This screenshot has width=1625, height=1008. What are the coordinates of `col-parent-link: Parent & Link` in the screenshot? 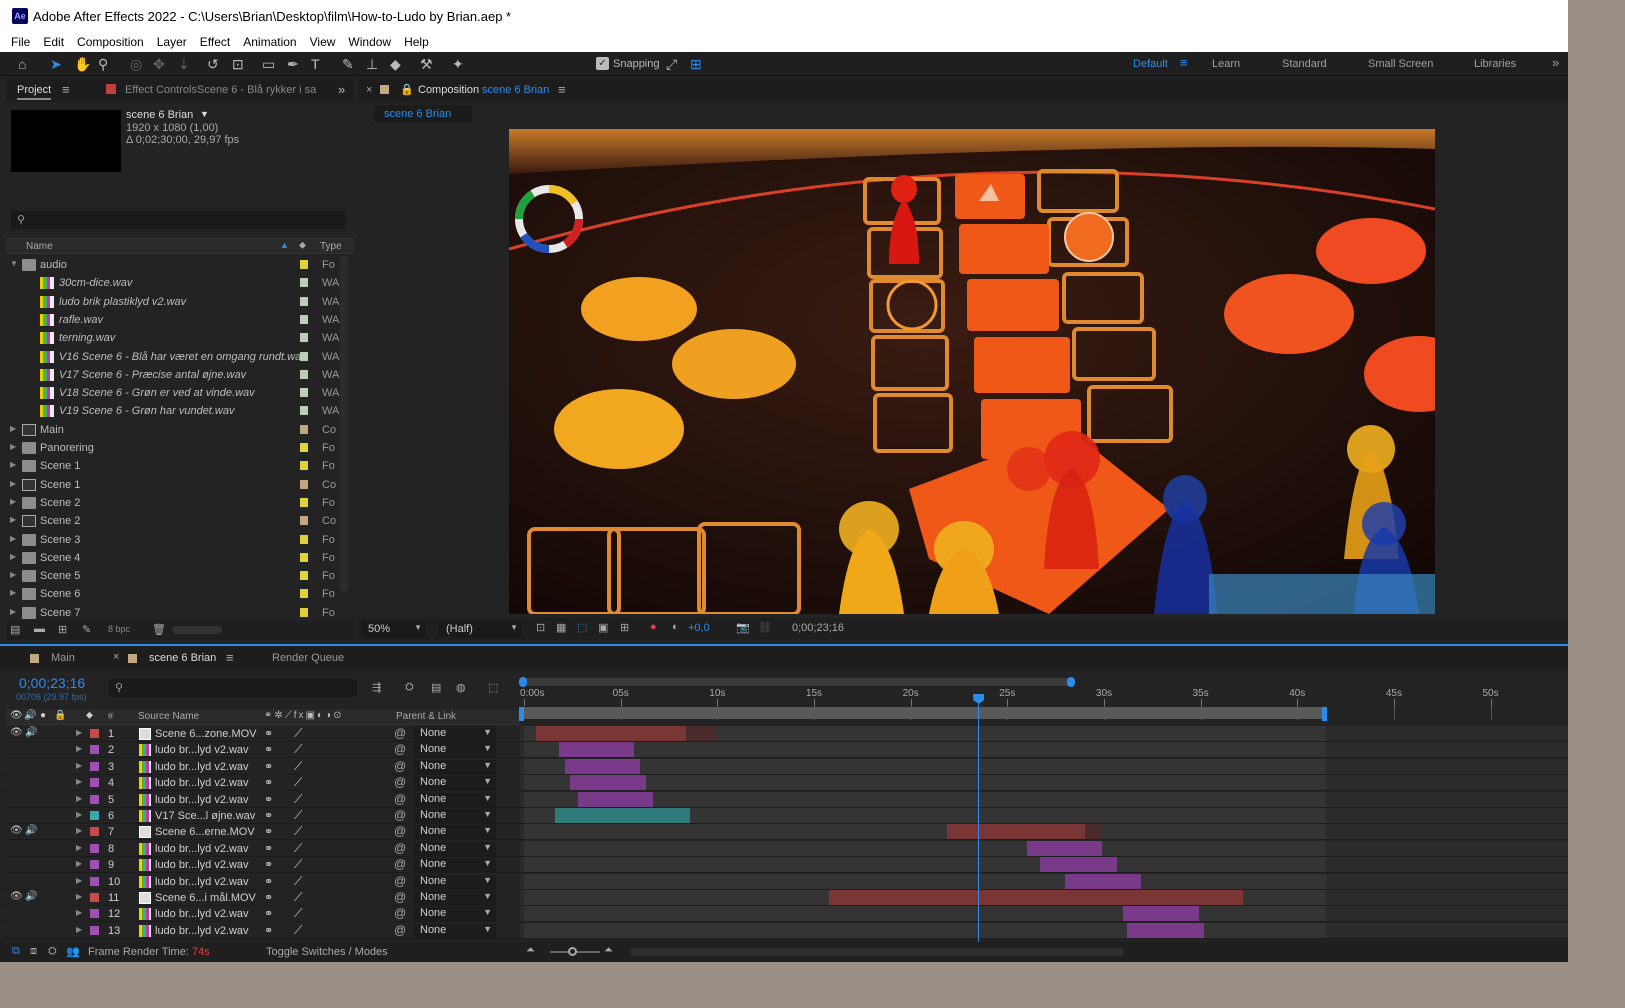 It's located at (426, 716).